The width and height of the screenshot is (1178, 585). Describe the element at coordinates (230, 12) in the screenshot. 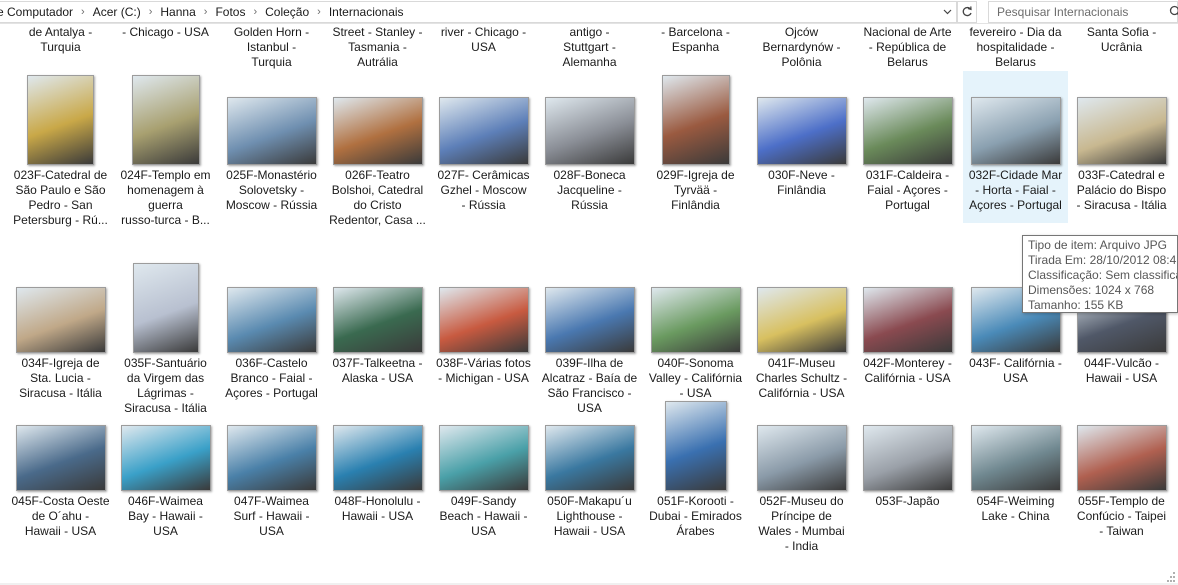

I see `breadcrumb-item: Fotos` at that location.